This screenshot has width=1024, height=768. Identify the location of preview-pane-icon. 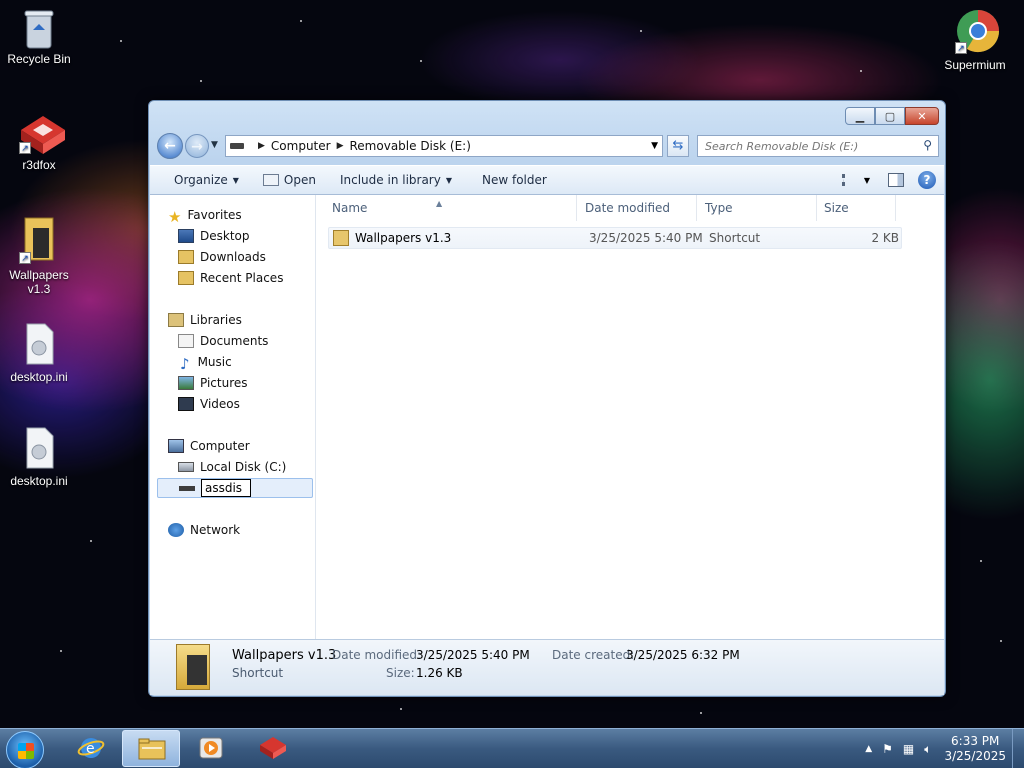
(896, 180).